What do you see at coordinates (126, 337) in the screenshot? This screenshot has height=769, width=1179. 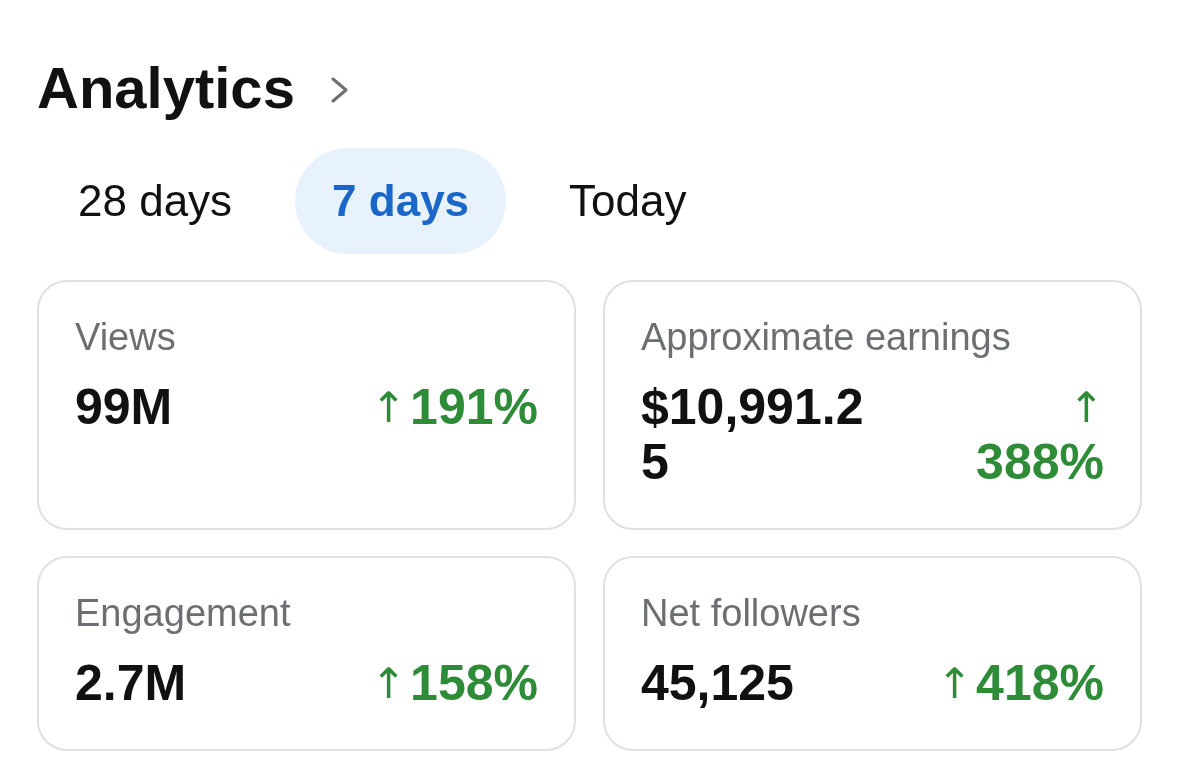 I see `stat-label: Views` at bounding box center [126, 337].